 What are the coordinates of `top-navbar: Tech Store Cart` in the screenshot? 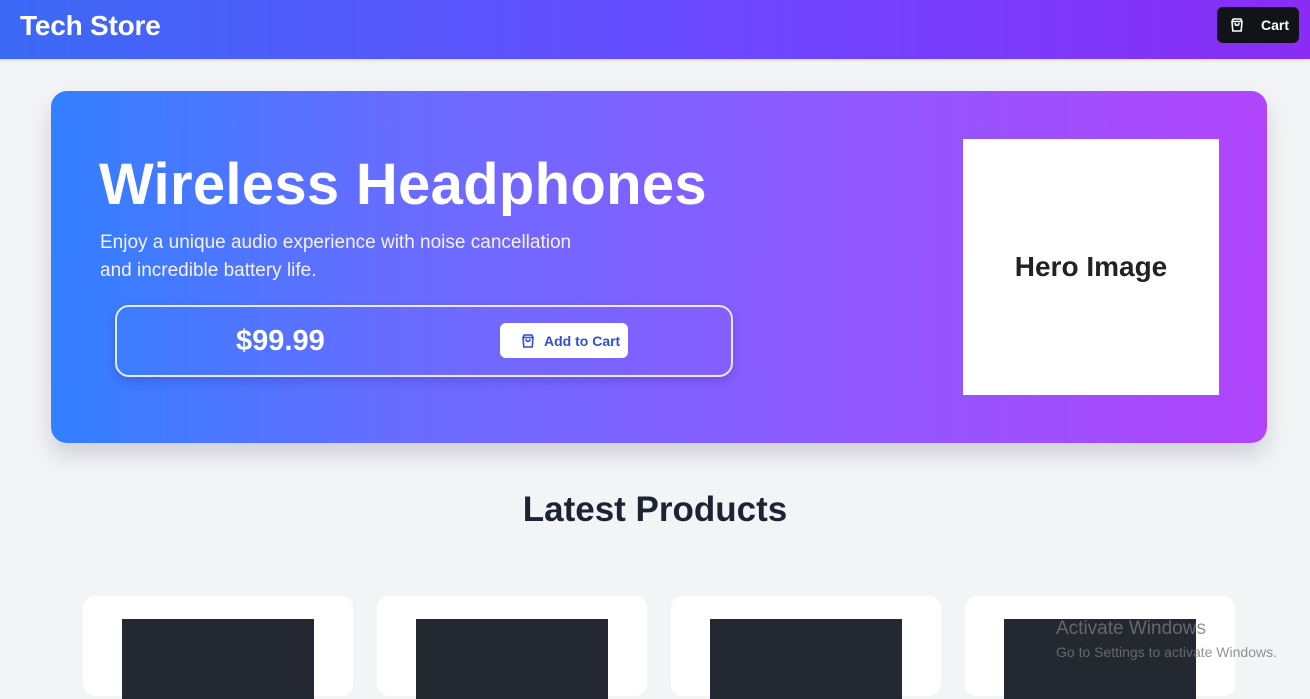 It's located at (655, 29).